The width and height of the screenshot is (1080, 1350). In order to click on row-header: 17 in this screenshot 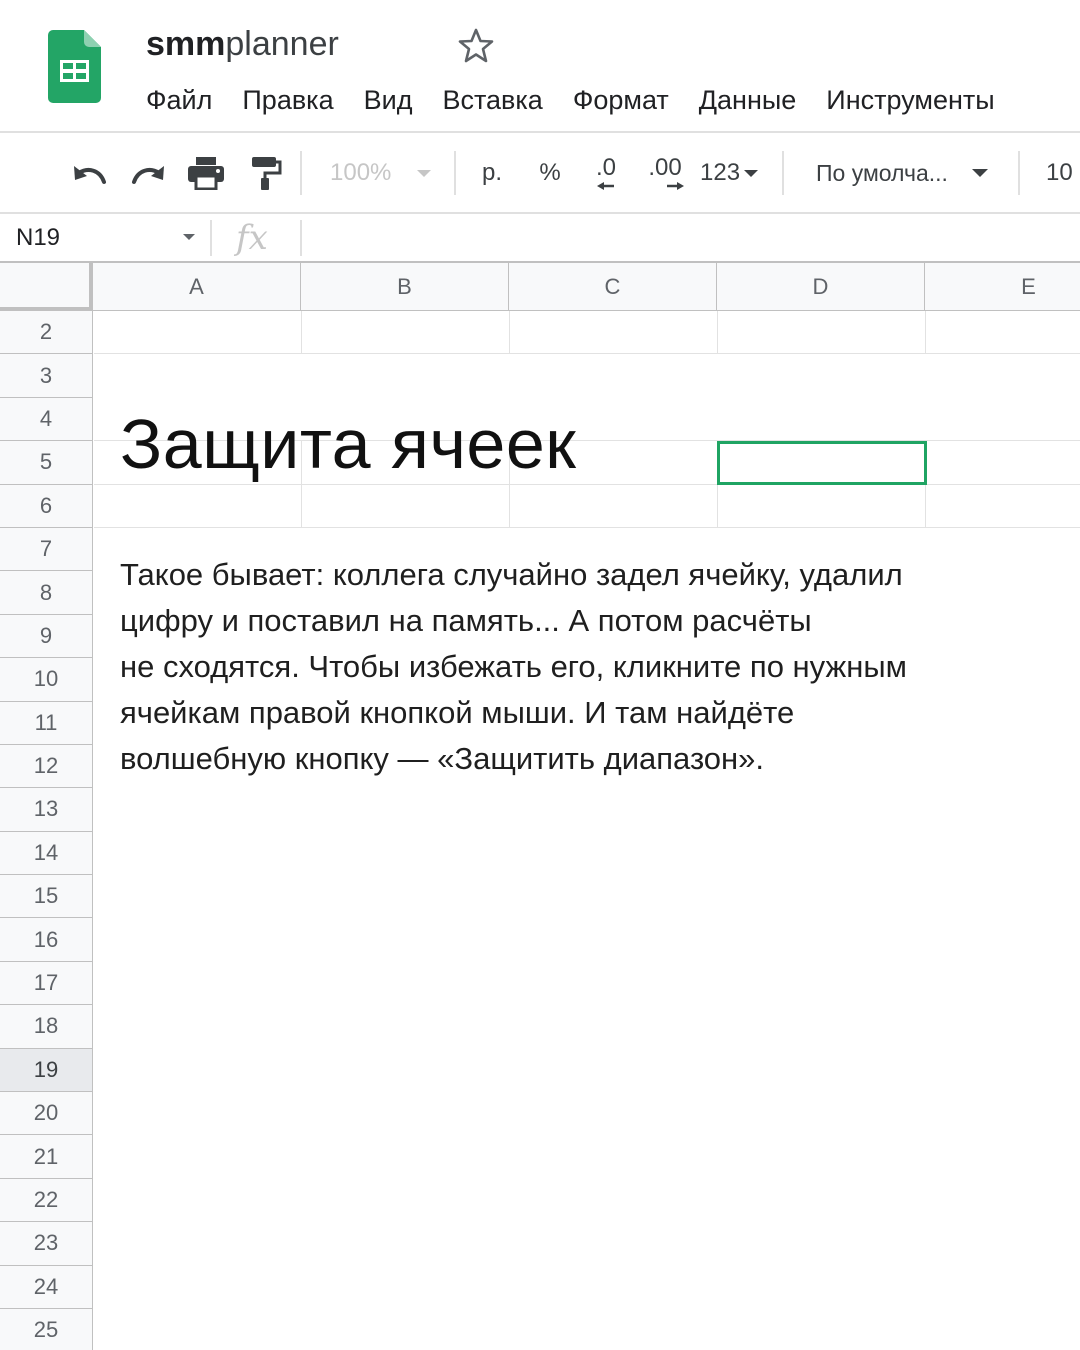, I will do `click(46, 983)`.